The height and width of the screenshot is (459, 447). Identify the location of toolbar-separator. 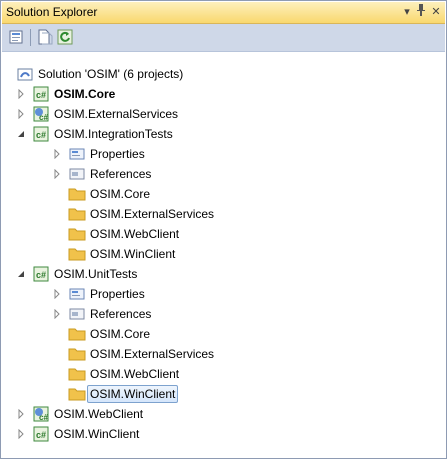
(30, 37).